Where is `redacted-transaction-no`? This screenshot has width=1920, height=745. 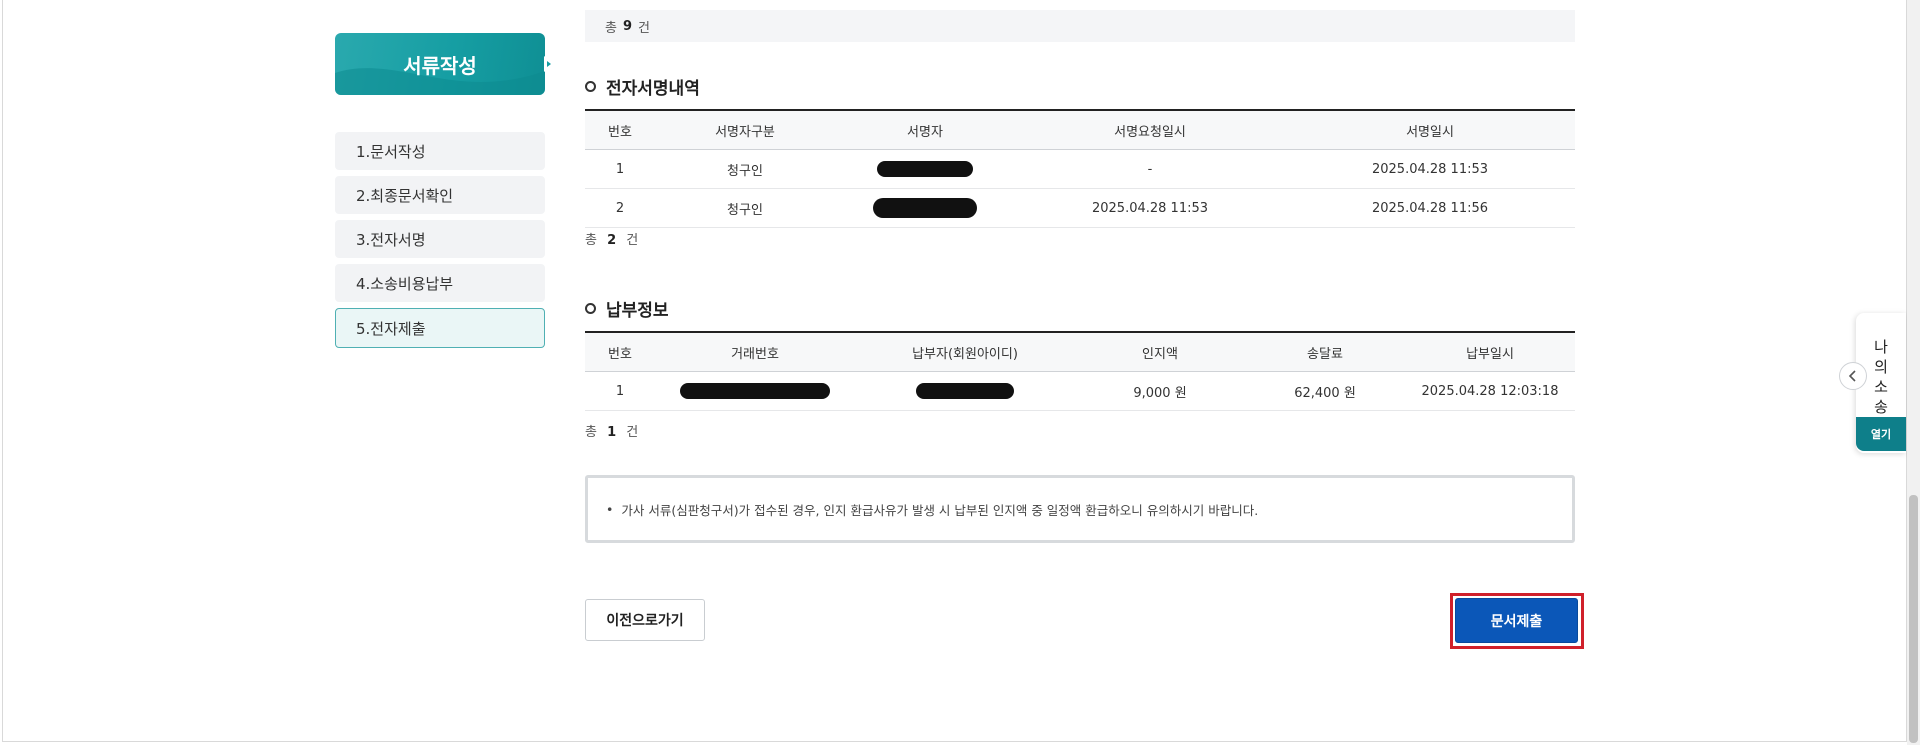
redacted-transaction-no is located at coordinates (755, 391).